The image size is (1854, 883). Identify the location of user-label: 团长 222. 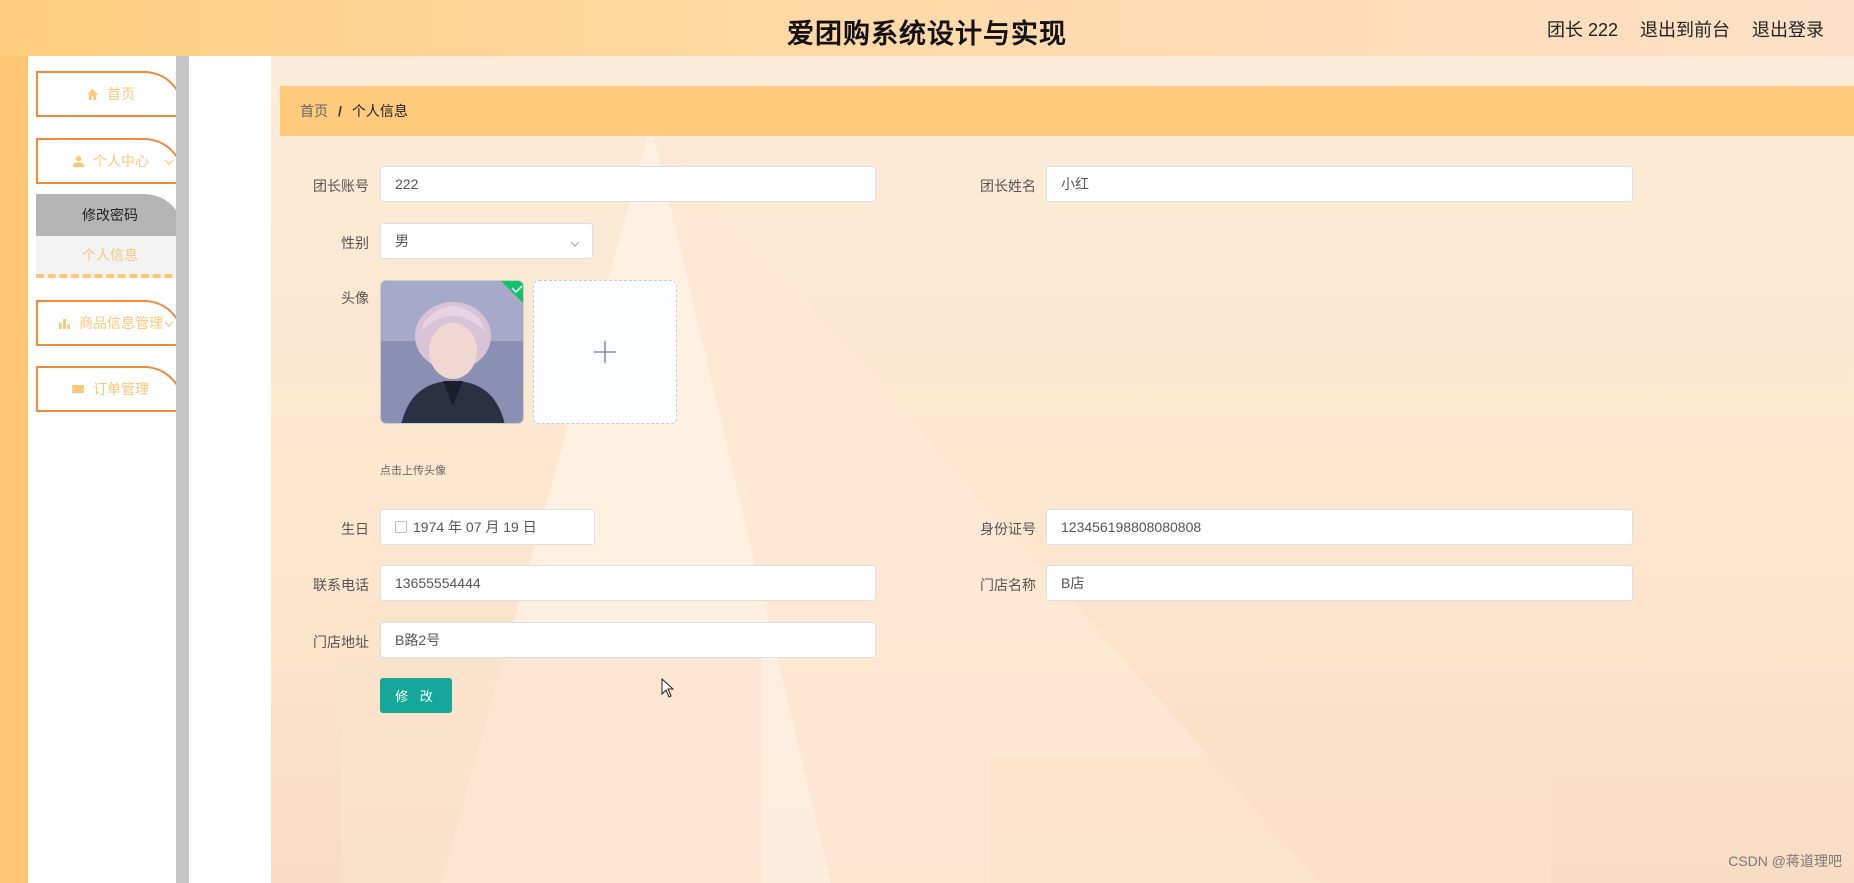
(1582, 30).